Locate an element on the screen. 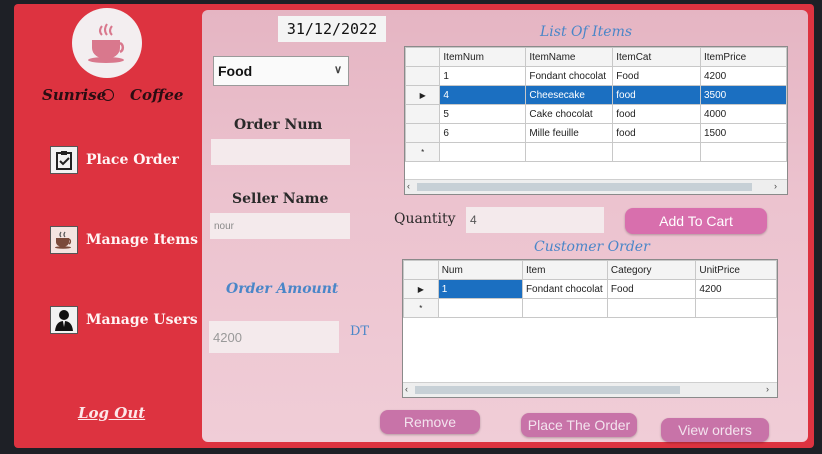 The width and height of the screenshot is (822, 454). col-header-unitprice: UnitPrice is located at coordinates (736, 270).